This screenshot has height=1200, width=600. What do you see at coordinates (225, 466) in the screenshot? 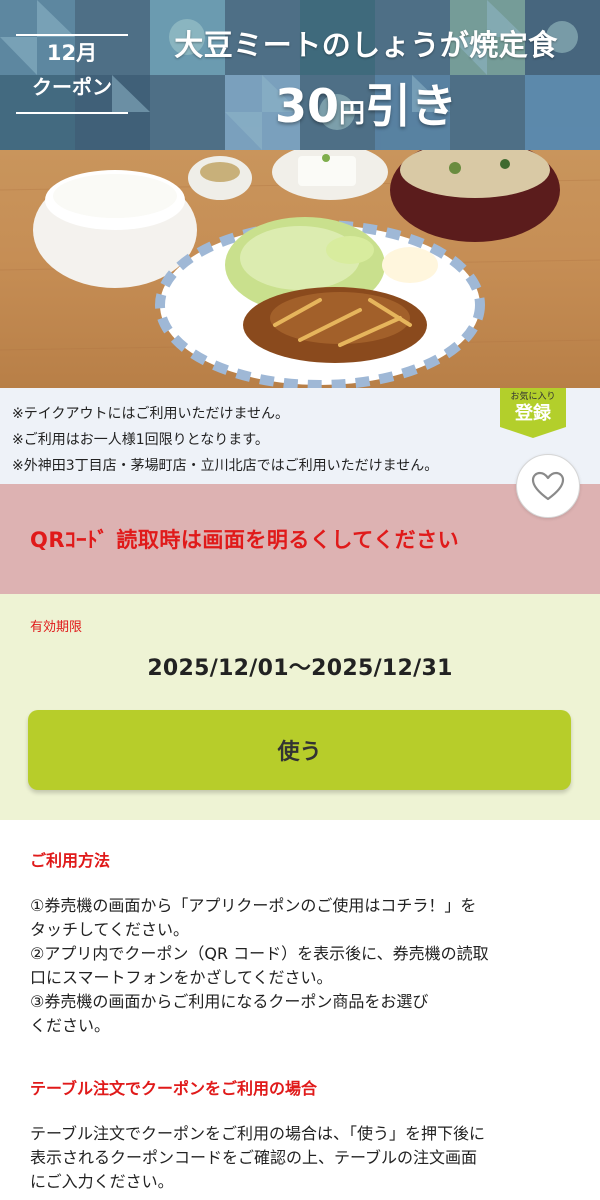
I see `note-item: ※外神田3丁目店・茅場町店・立川北店ではご利用いただけません。` at bounding box center [225, 466].